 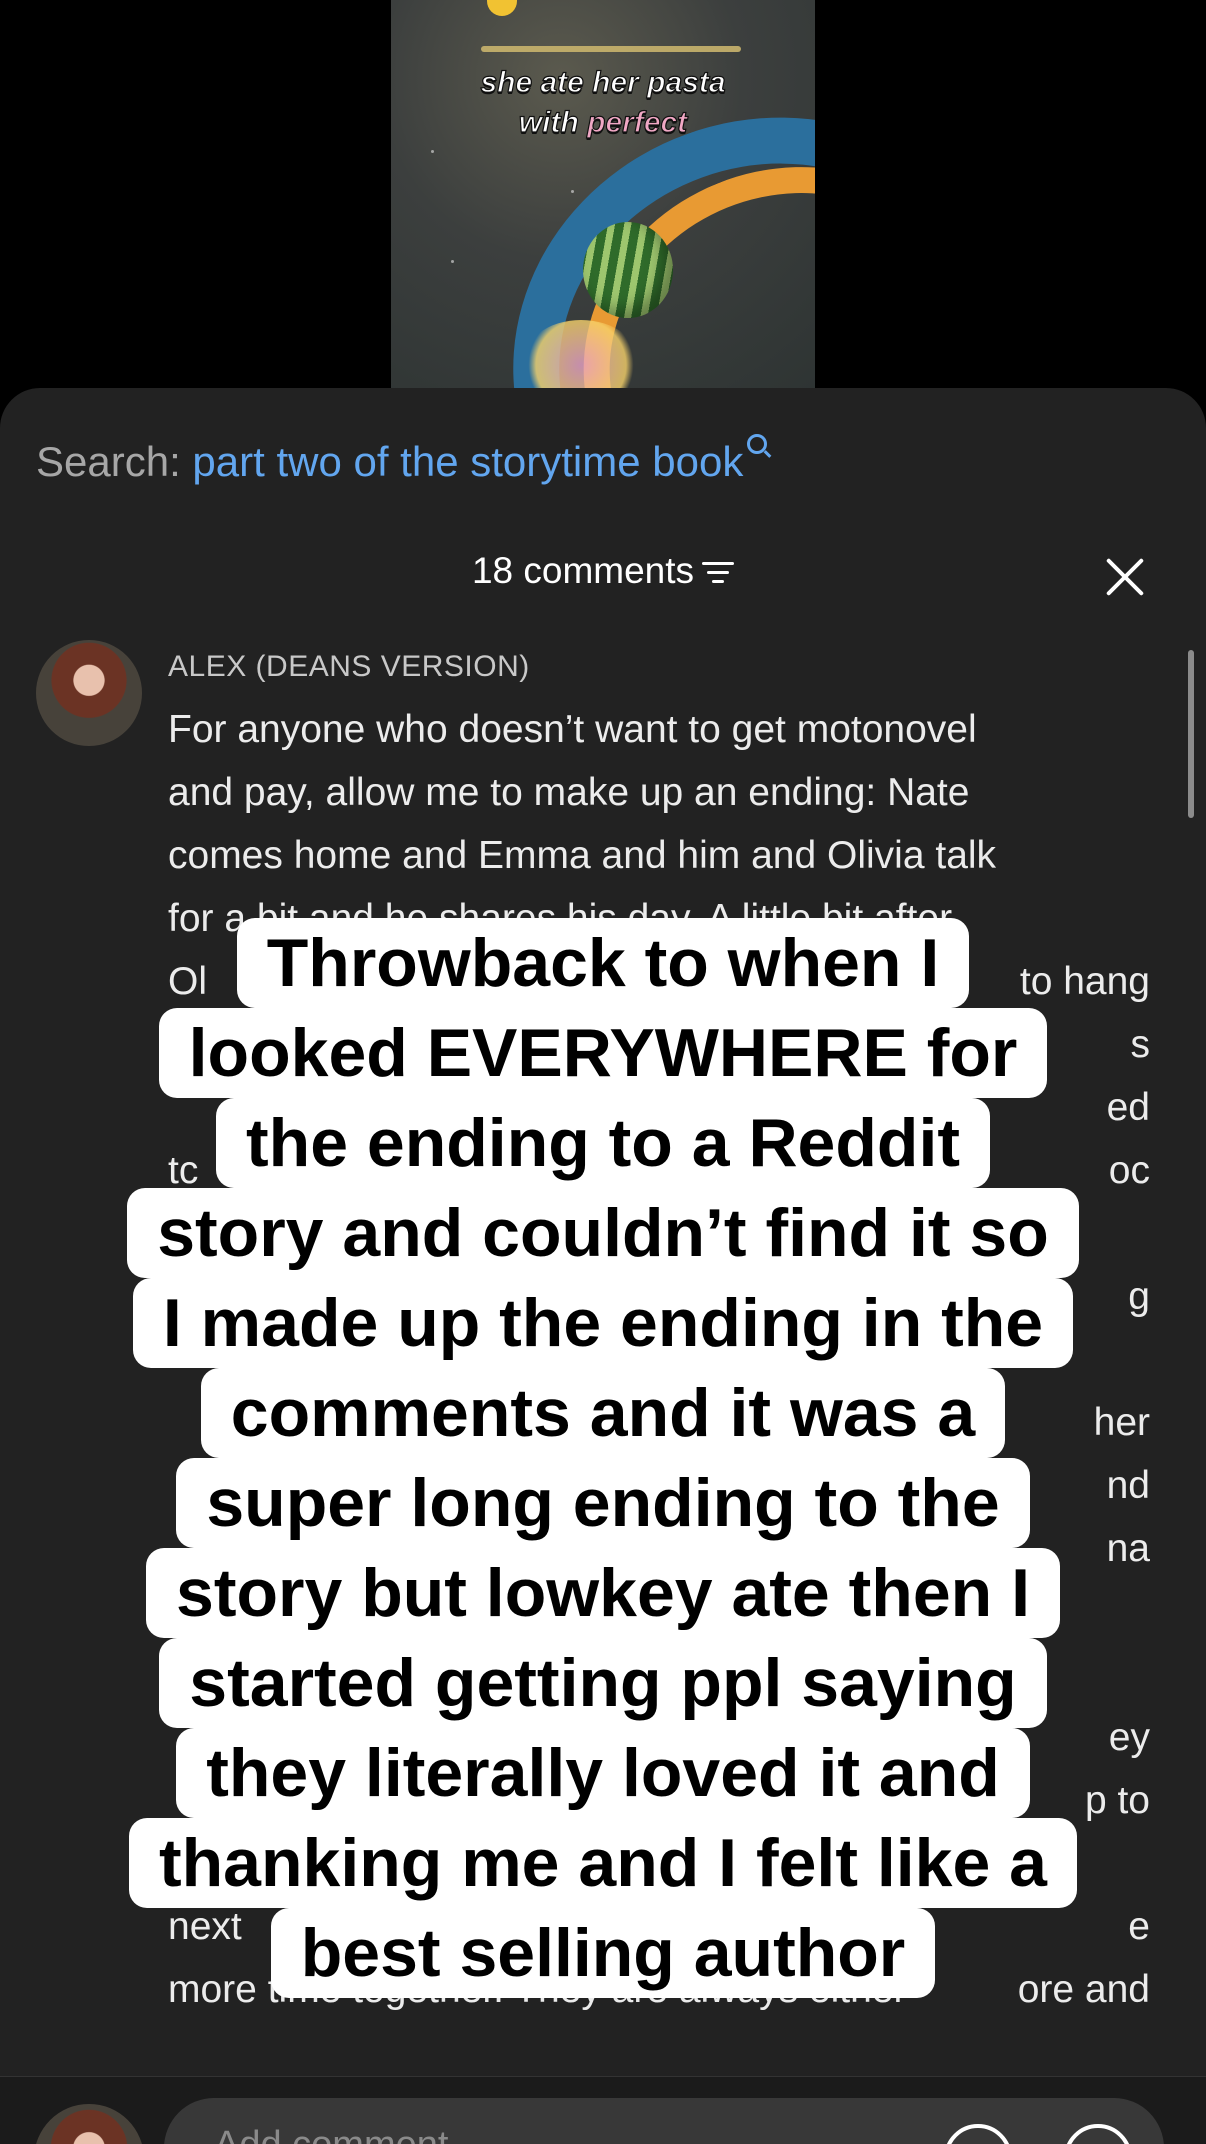 I want to click on overlay-caption-line: the ending to a Reddit, so click(x=603, y=1143).